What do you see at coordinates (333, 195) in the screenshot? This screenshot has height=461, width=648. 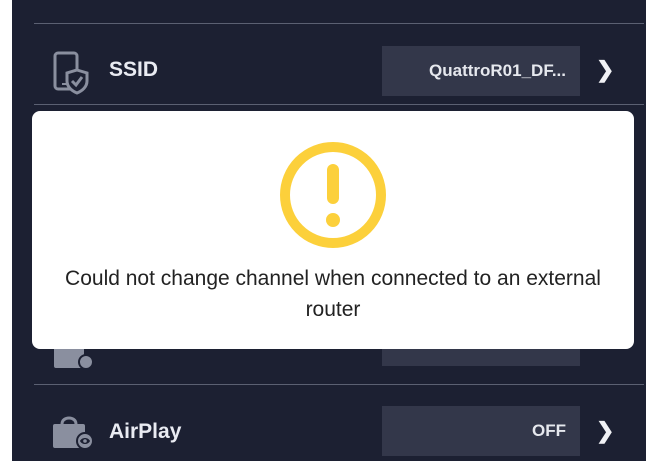 I see `warning-icon` at bounding box center [333, 195].